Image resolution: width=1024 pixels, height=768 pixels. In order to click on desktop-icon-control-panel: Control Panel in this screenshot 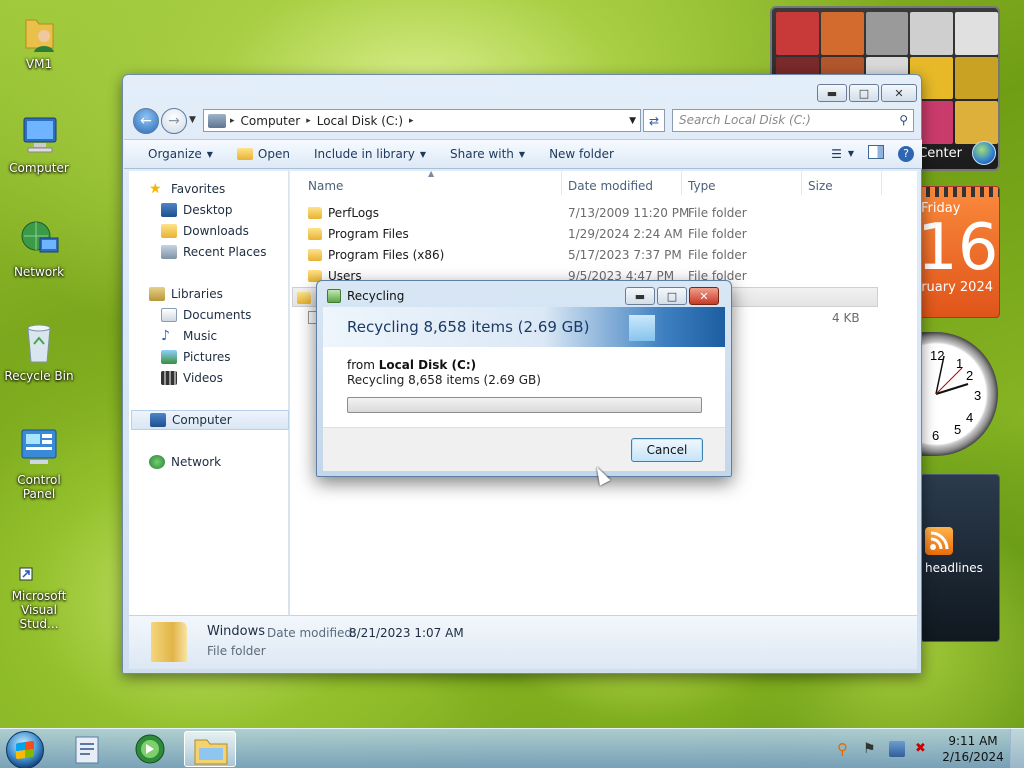, I will do `click(39, 462)`.